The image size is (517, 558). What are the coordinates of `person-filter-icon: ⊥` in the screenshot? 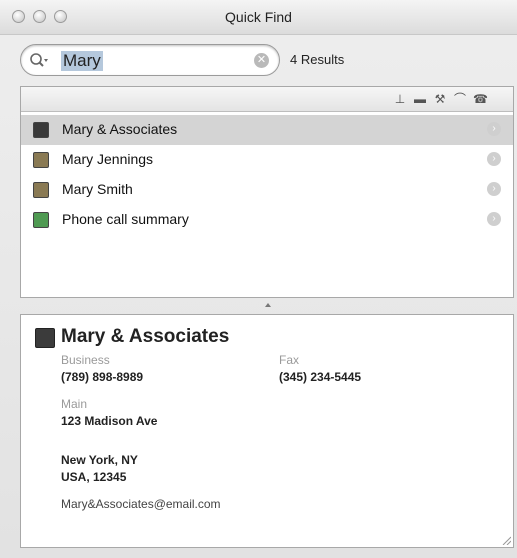 It's located at (400, 99).